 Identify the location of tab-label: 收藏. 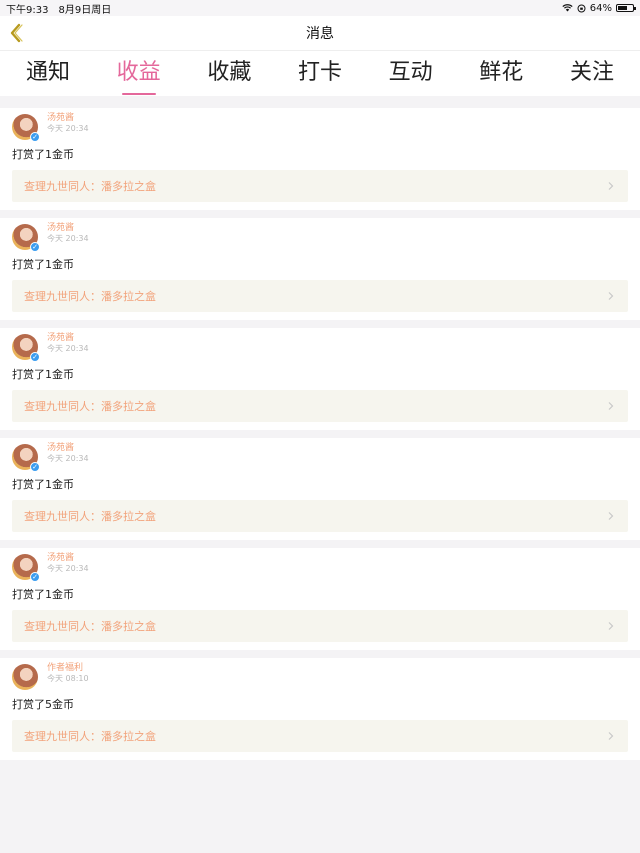
(229, 72).